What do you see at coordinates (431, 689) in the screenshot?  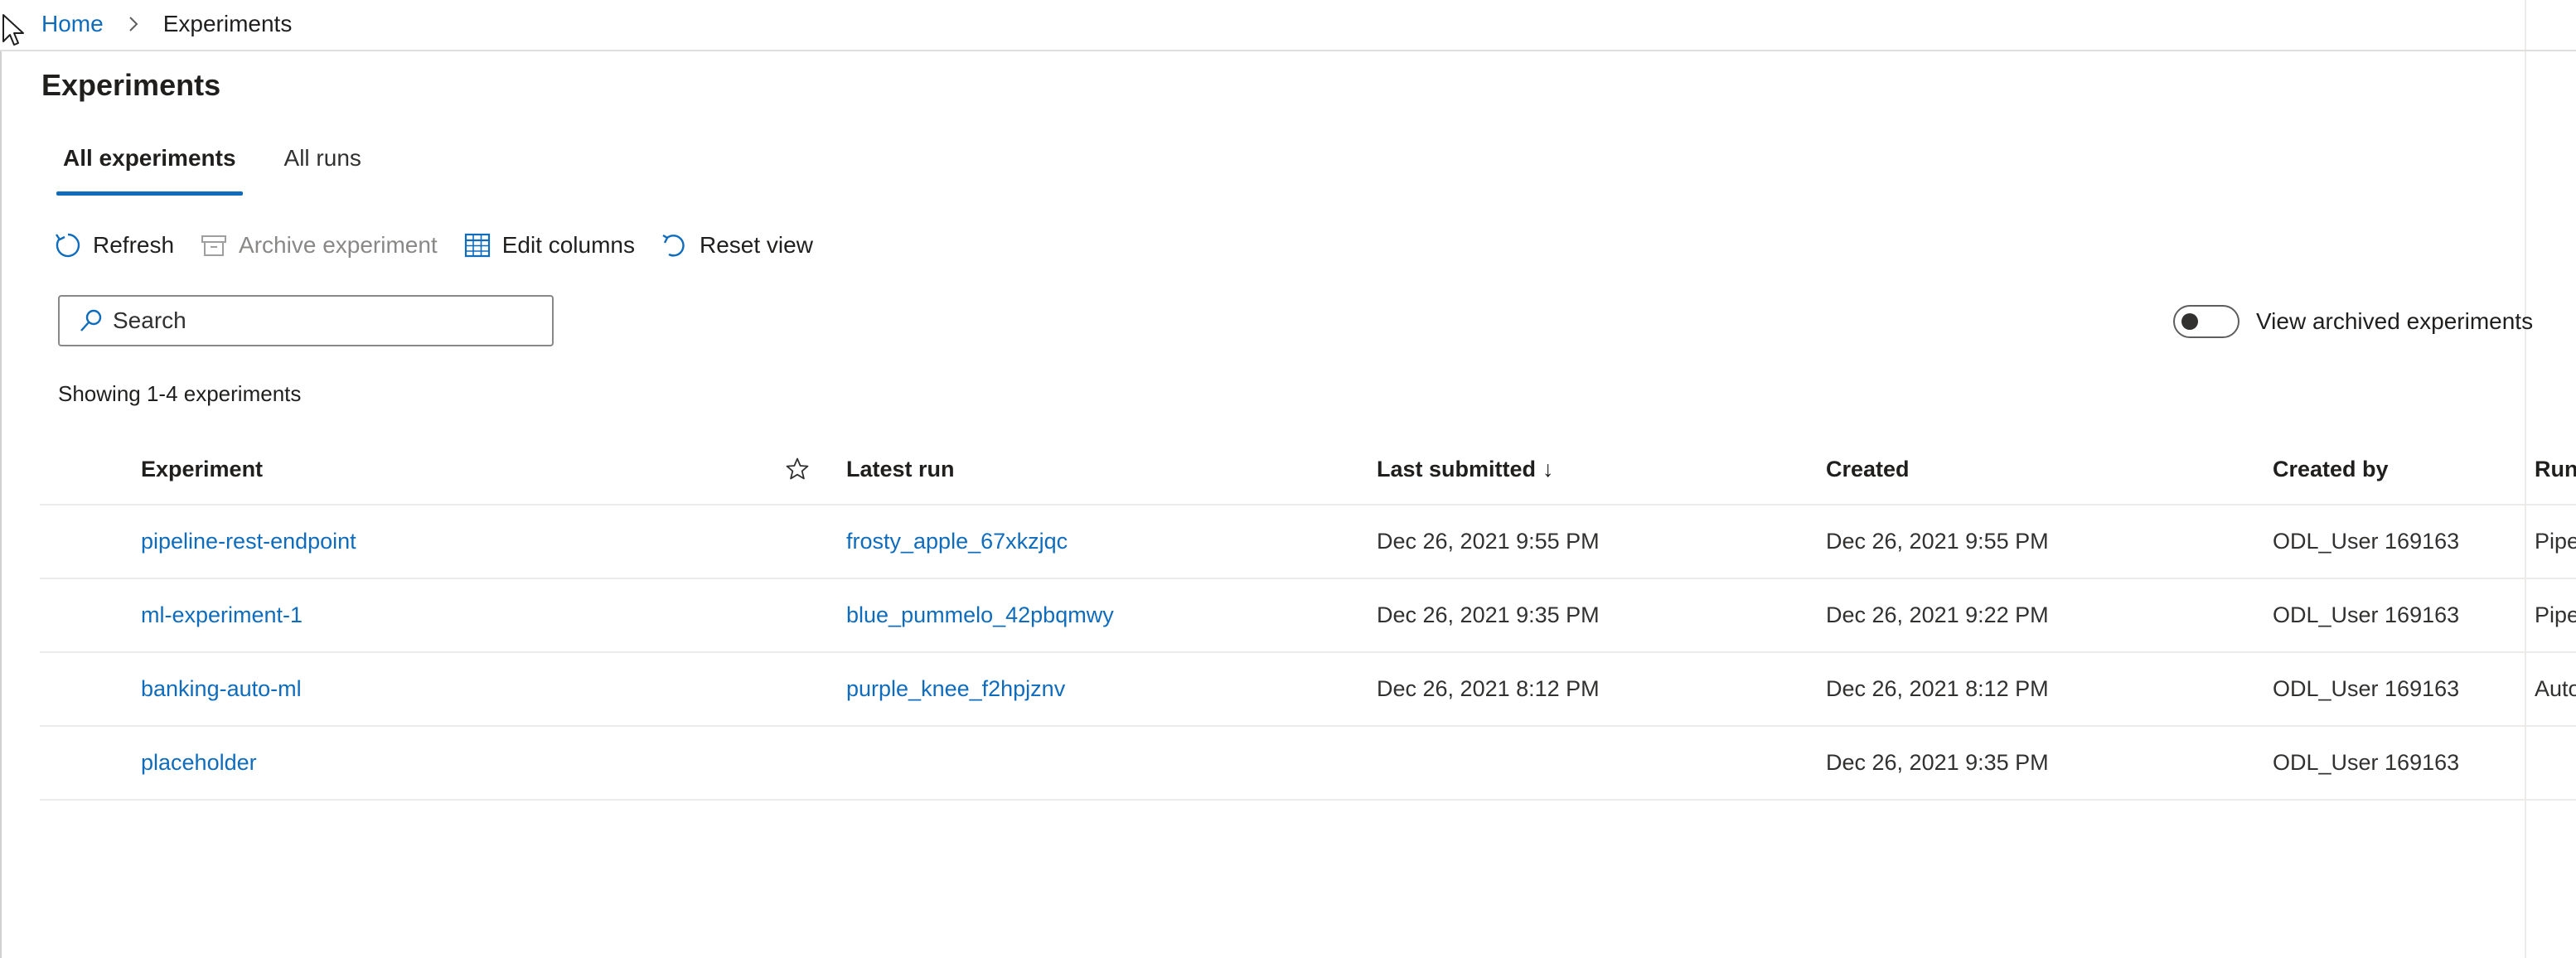 I see `experiment-name-link: banking-auto-ml` at bounding box center [431, 689].